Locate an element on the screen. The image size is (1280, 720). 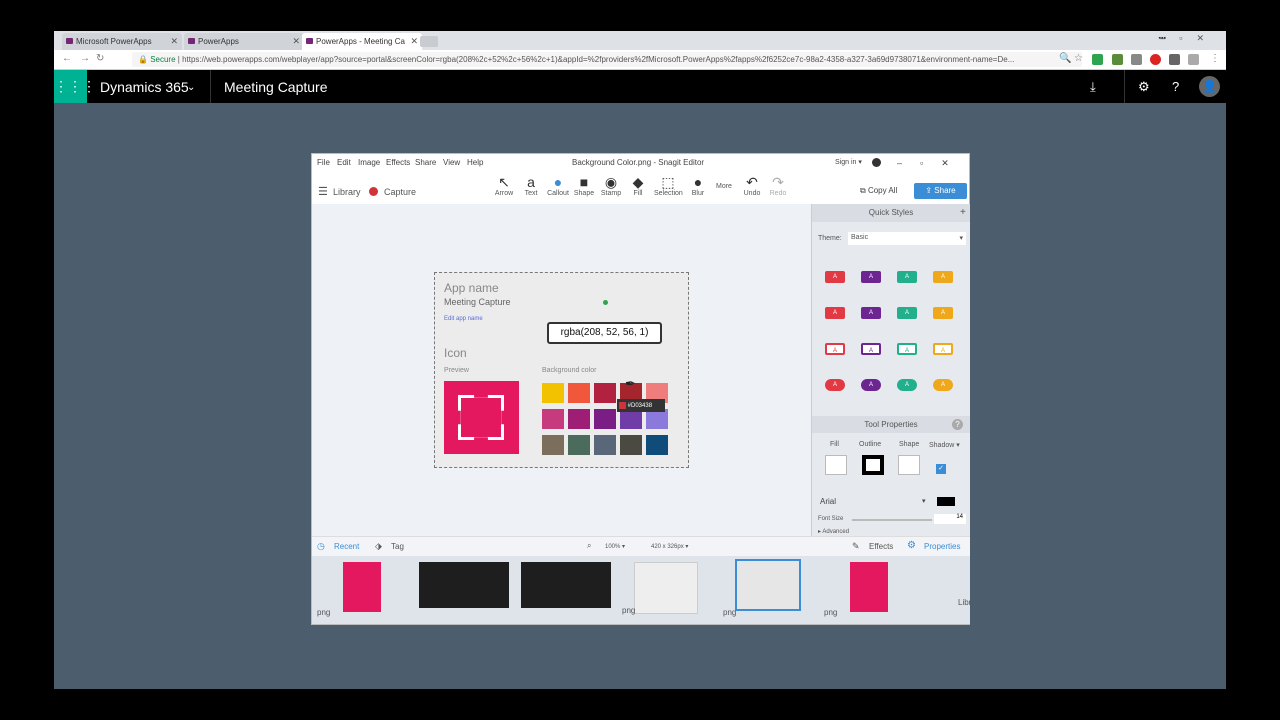
menu-icon: ⋮ is located at coordinates (1215, 58).